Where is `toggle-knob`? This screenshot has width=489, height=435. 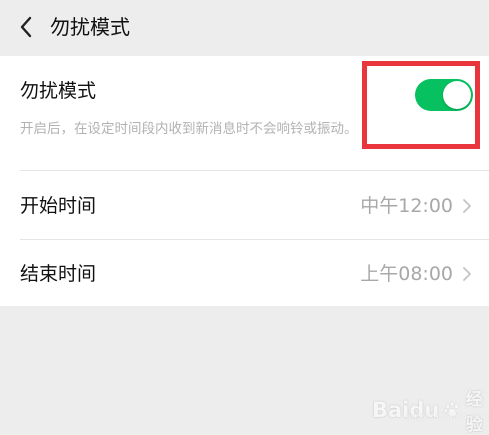
toggle-knob is located at coordinates (457, 95).